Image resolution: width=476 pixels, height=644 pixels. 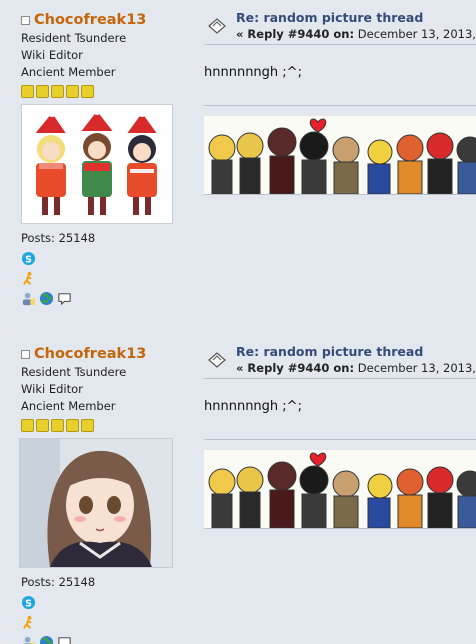 What do you see at coordinates (64, 298) in the screenshot?
I see `pm-icon` at bounding box center [64, 298].